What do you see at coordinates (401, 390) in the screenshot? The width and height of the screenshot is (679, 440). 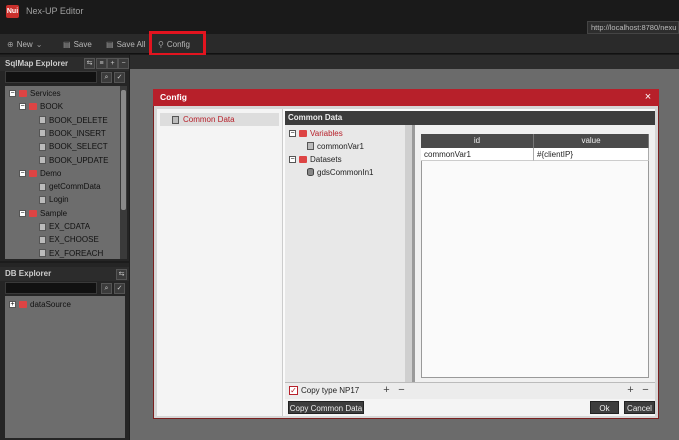 I see `remove-tree-item-button: −` at bounding box center [401, 390].